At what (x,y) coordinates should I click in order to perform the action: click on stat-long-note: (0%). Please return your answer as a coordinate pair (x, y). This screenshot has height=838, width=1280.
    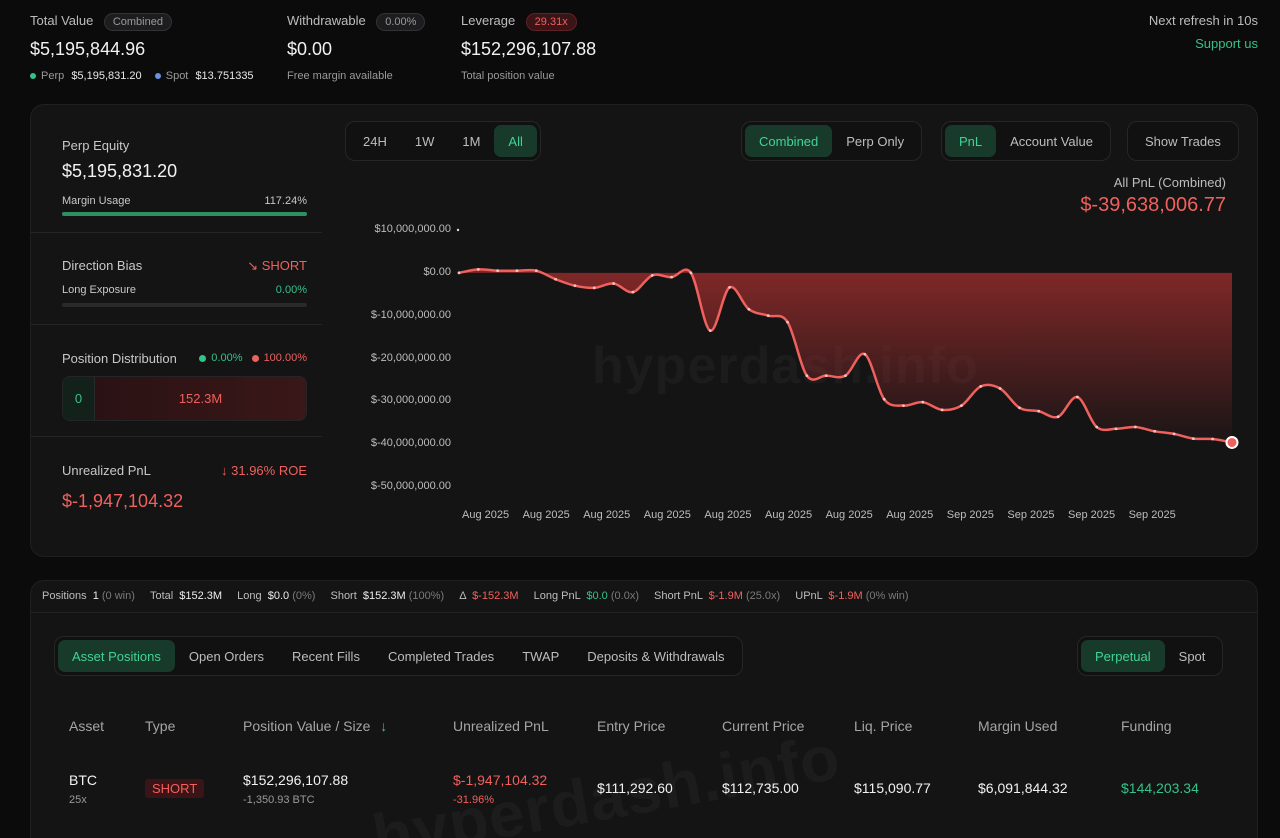
    Looking at the image, I should click on (304, 596).